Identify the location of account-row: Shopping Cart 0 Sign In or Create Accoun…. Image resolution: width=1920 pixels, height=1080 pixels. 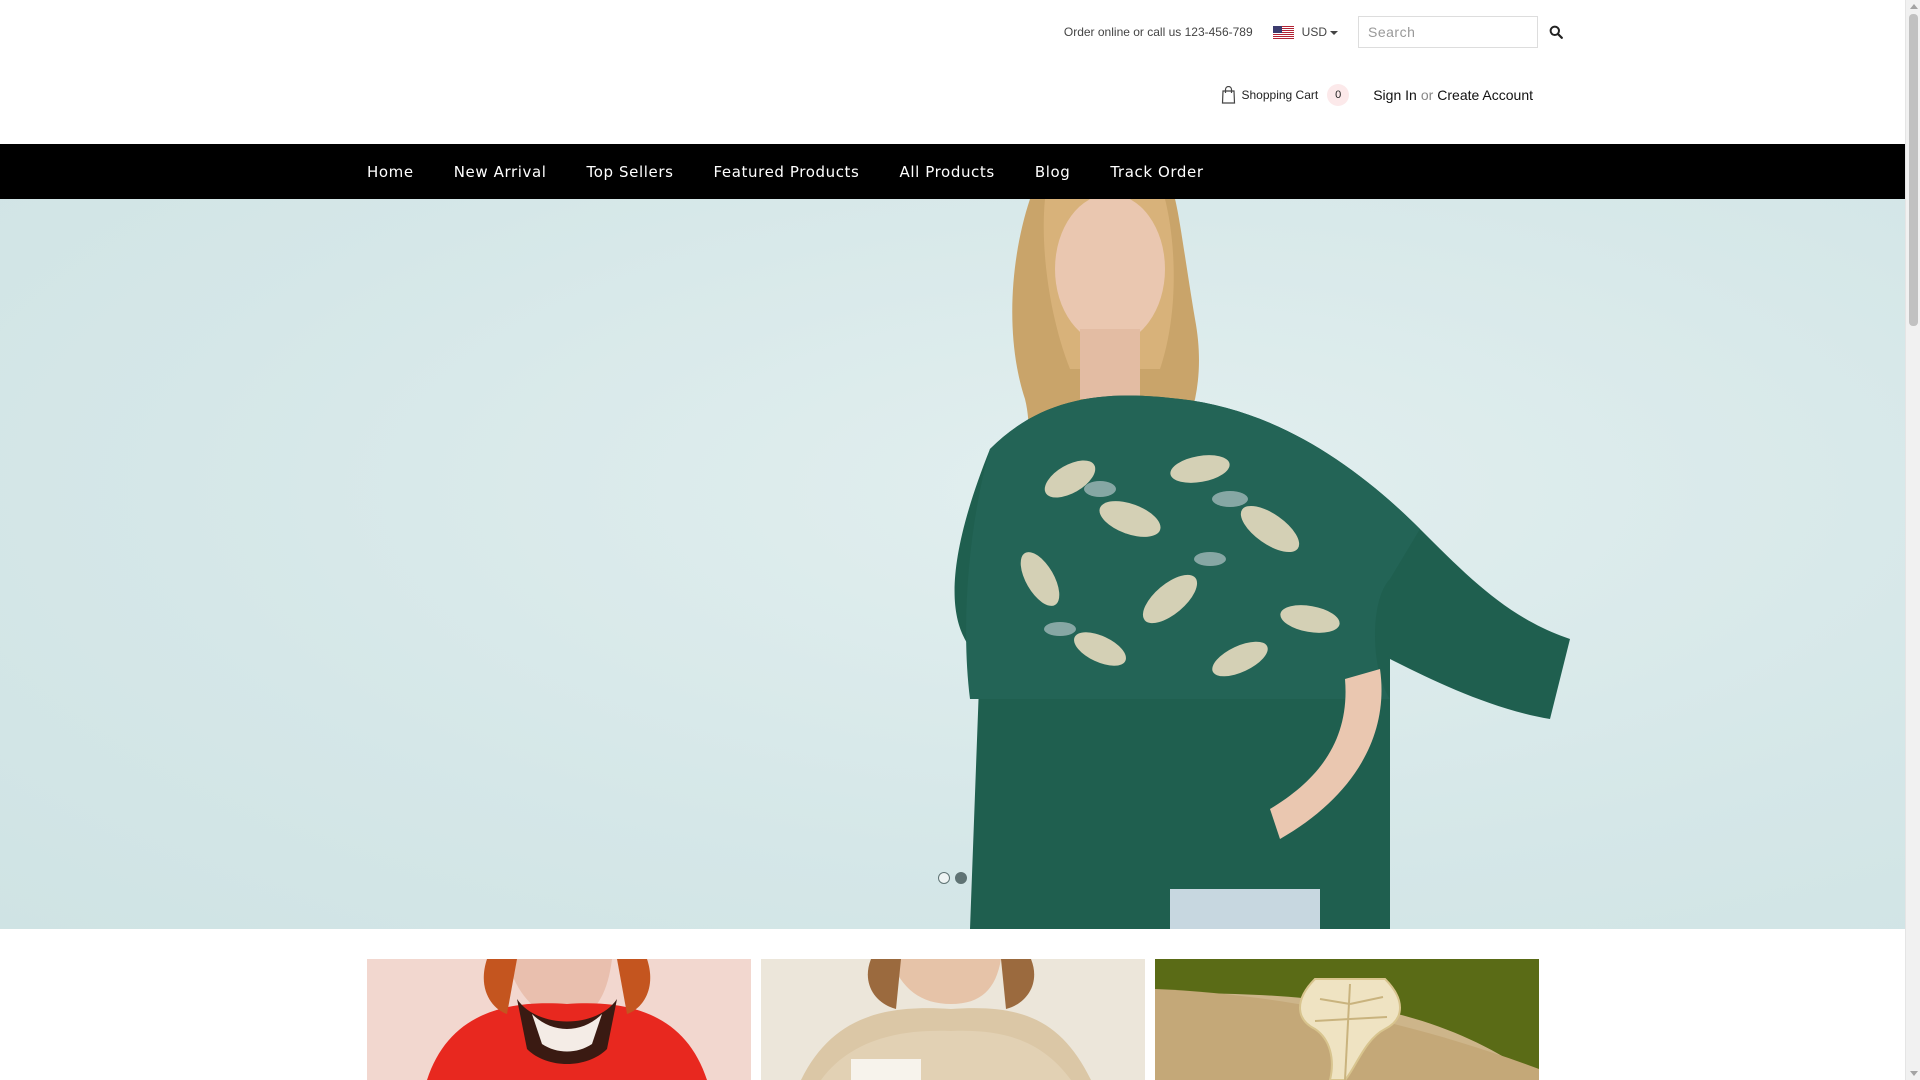
(1377, 95).